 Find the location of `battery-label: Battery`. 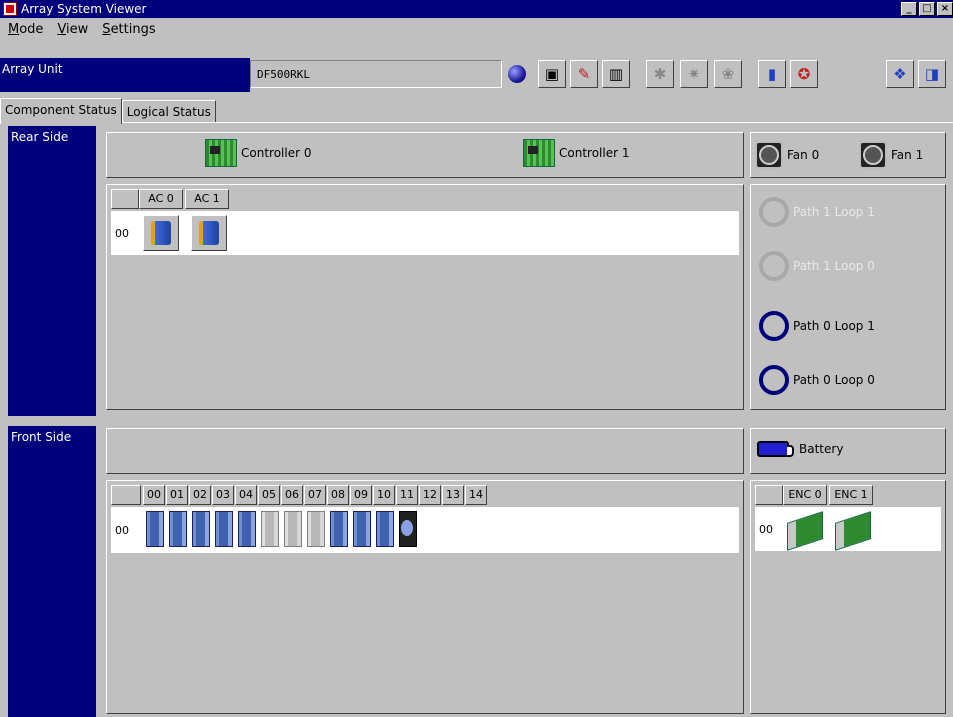

battery-label: Battery is located at coordinates (821, 449).